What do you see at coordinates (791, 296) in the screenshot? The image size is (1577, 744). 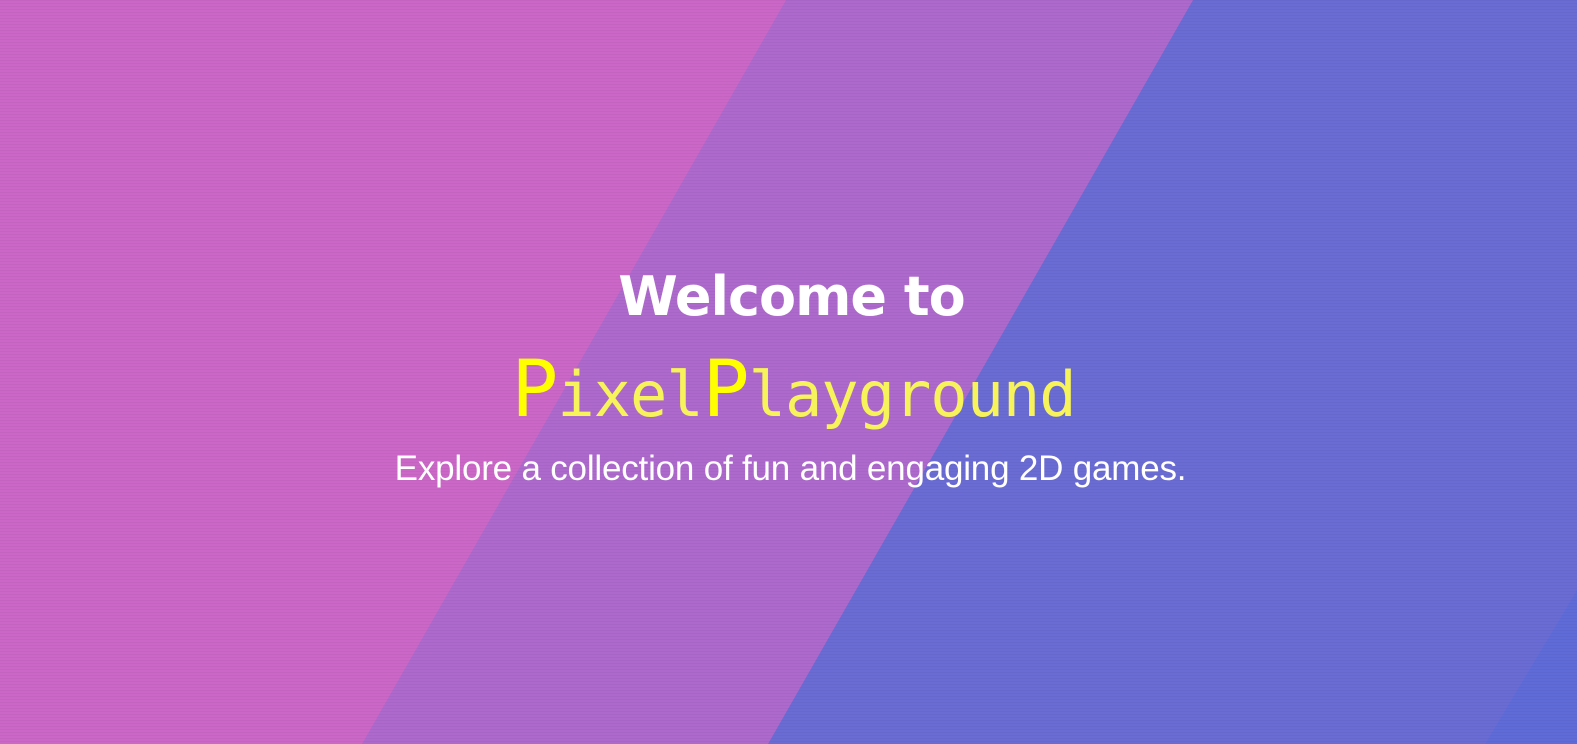 I see `welcome-heading: Welcome to` at bounding box center [791, 296].